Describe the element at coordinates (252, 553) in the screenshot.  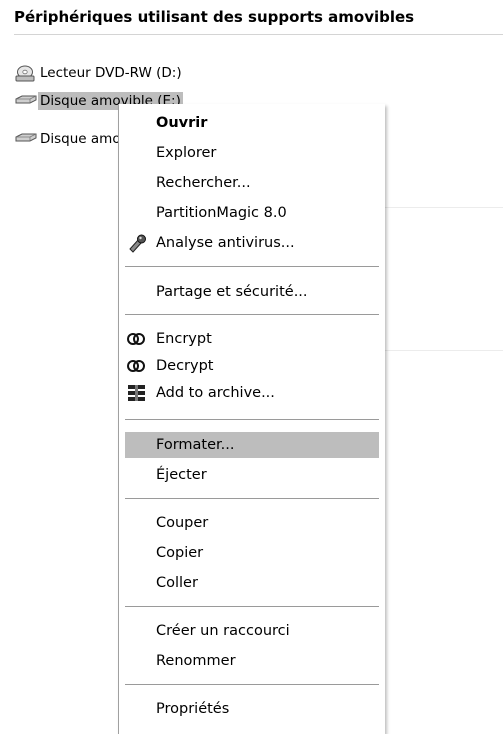
I see `menu-item-copier: Copier` at that location.